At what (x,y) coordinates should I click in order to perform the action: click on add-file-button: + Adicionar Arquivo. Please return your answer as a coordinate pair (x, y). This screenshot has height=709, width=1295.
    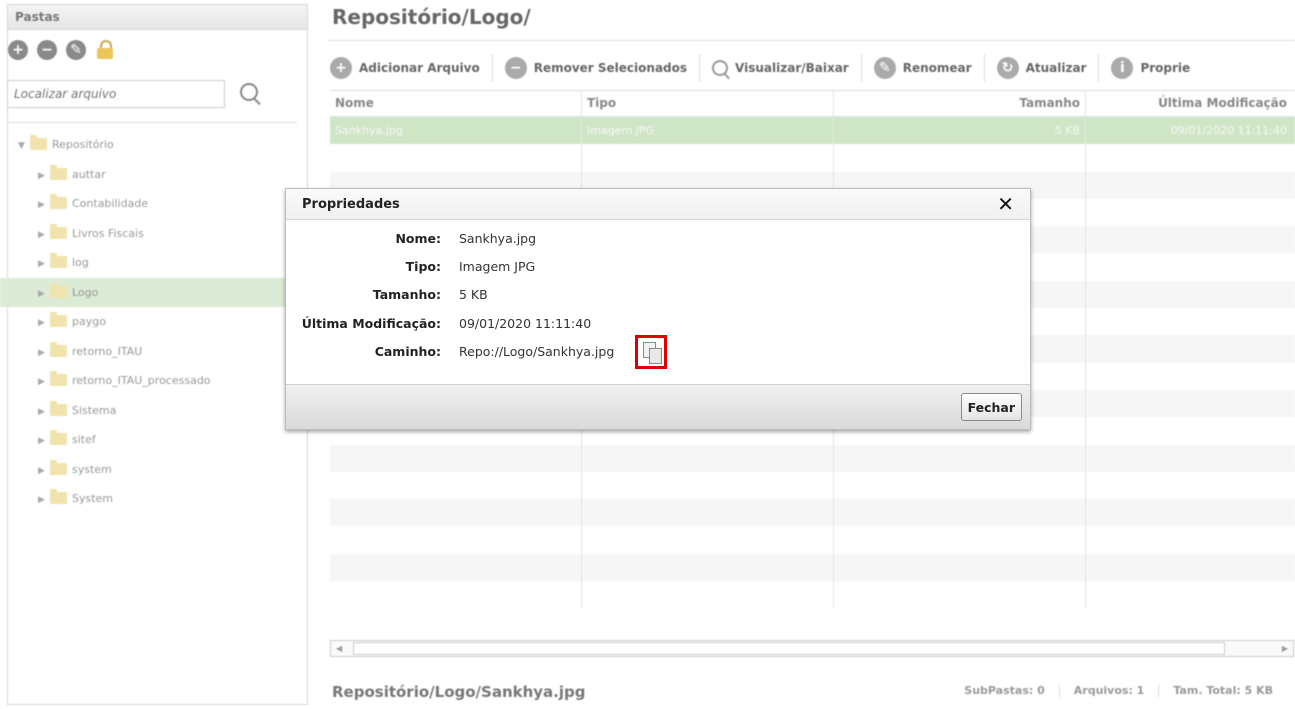
    Looking at the image, I should click on (411, 68).